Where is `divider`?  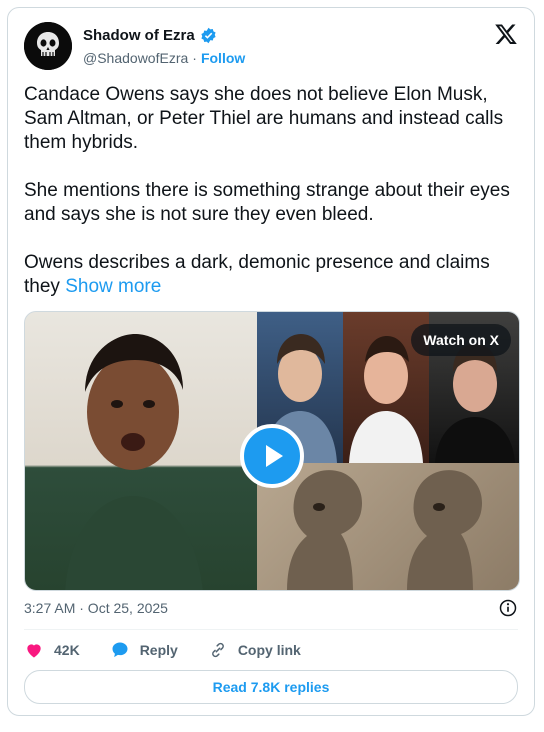
divider is located at coordinates (271, 629).